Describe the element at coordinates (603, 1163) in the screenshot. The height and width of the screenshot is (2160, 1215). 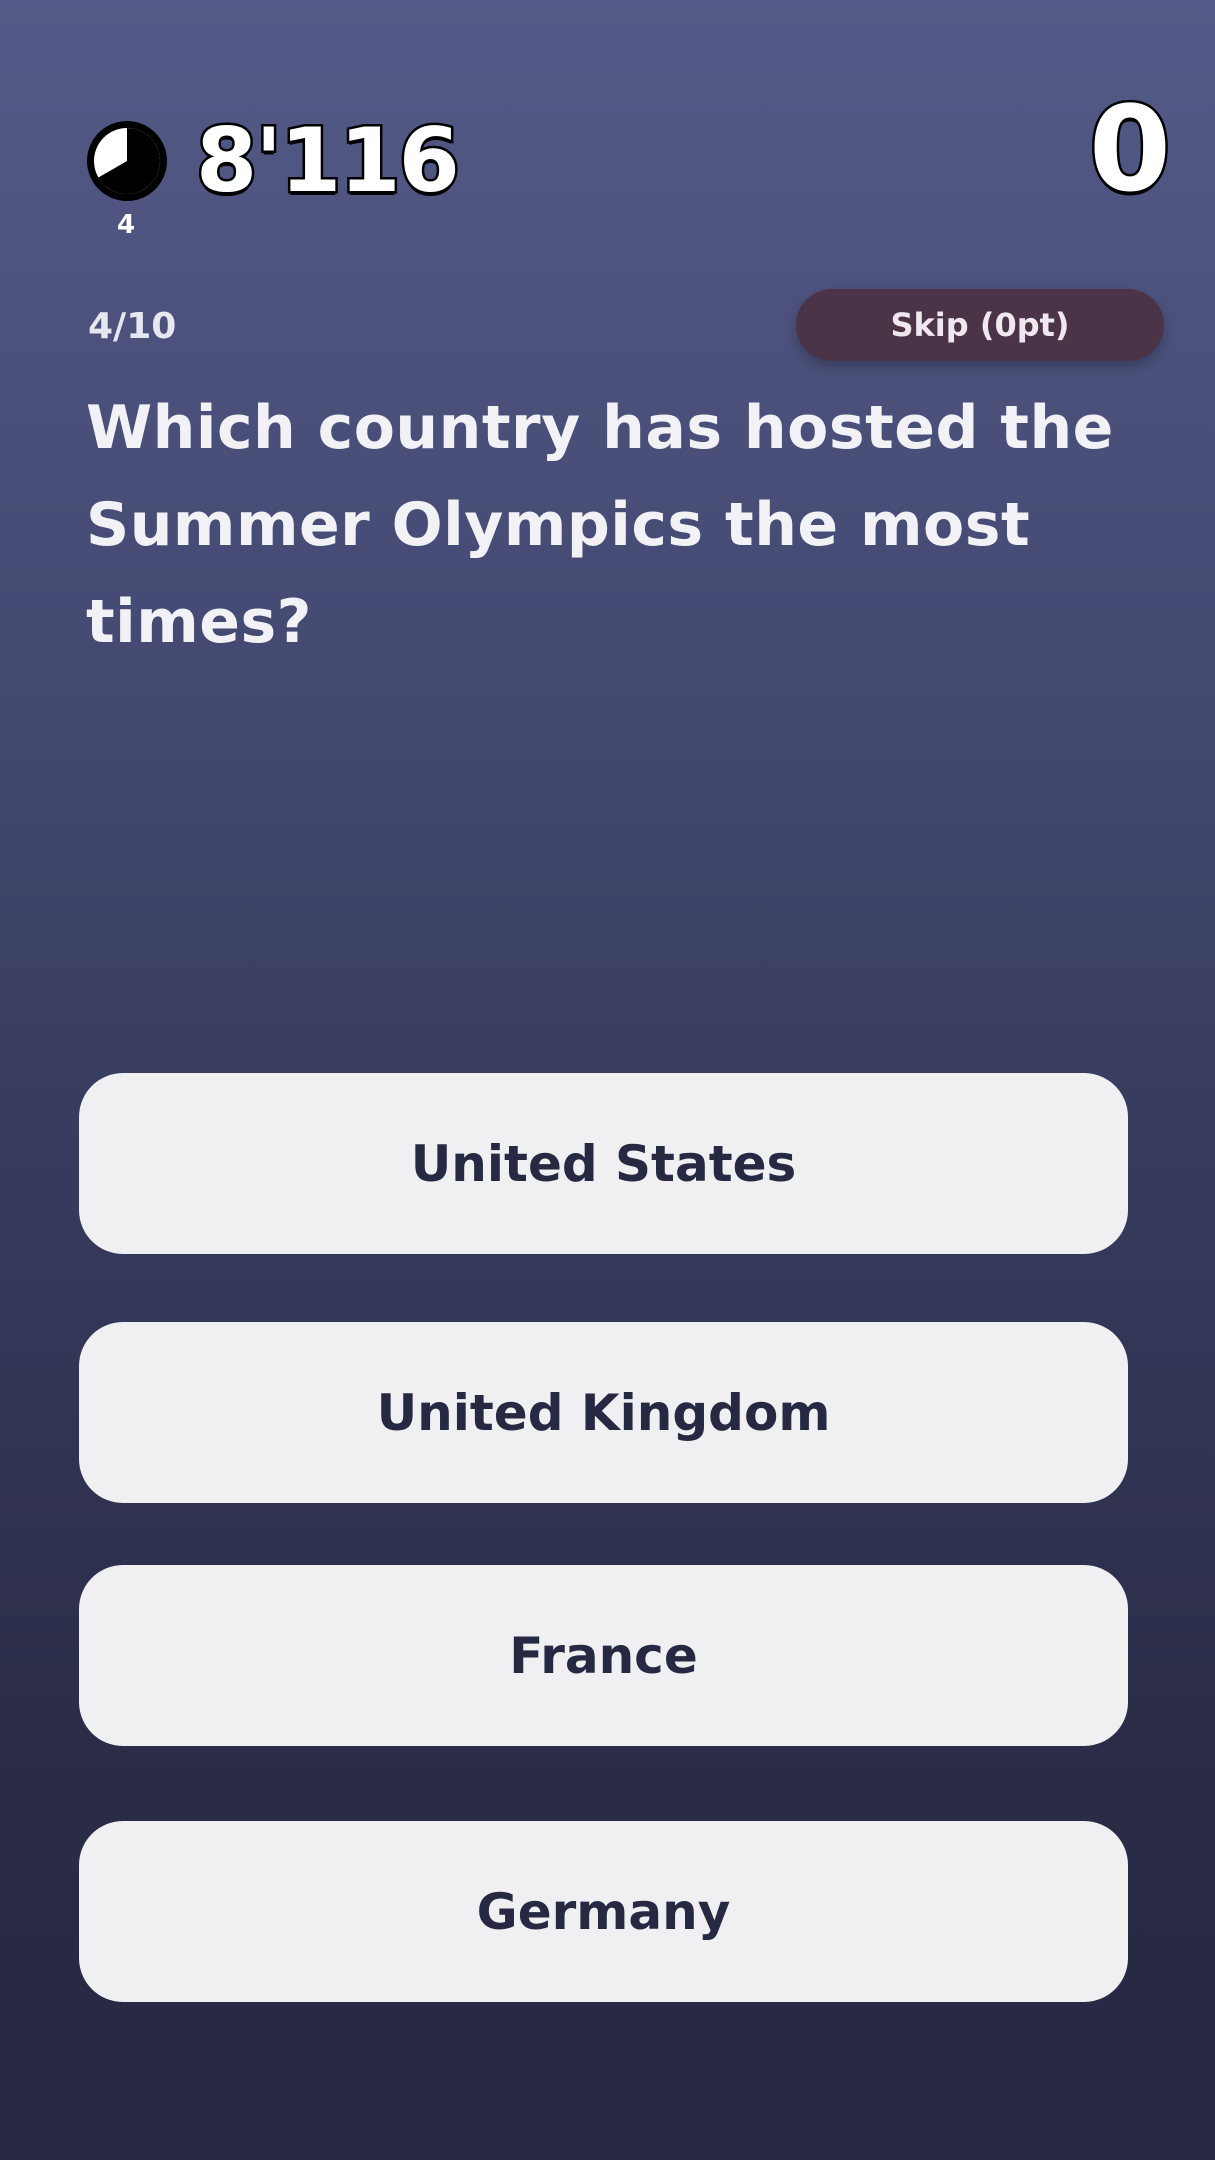
I see `answer-option-1: United States` at that location.